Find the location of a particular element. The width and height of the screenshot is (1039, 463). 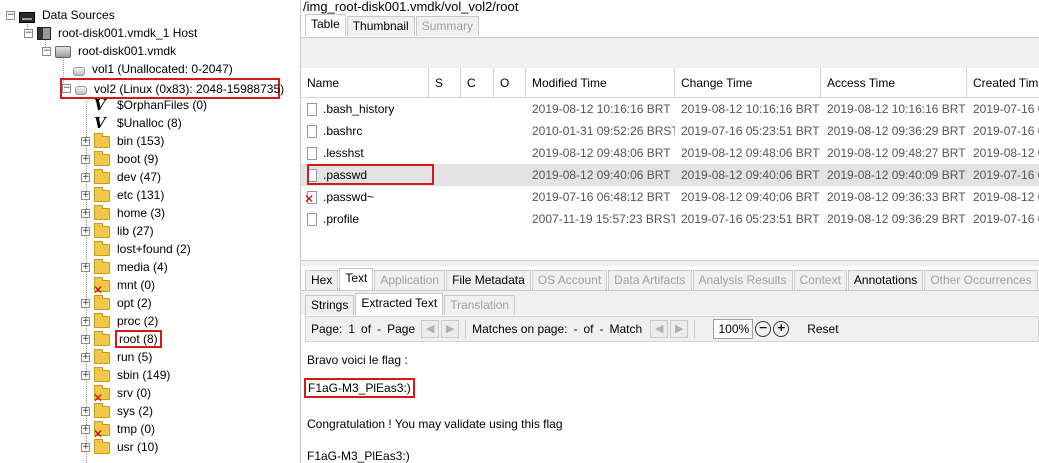

tab-thumbnail: Thumbnail is located at coordinates (380, 26).